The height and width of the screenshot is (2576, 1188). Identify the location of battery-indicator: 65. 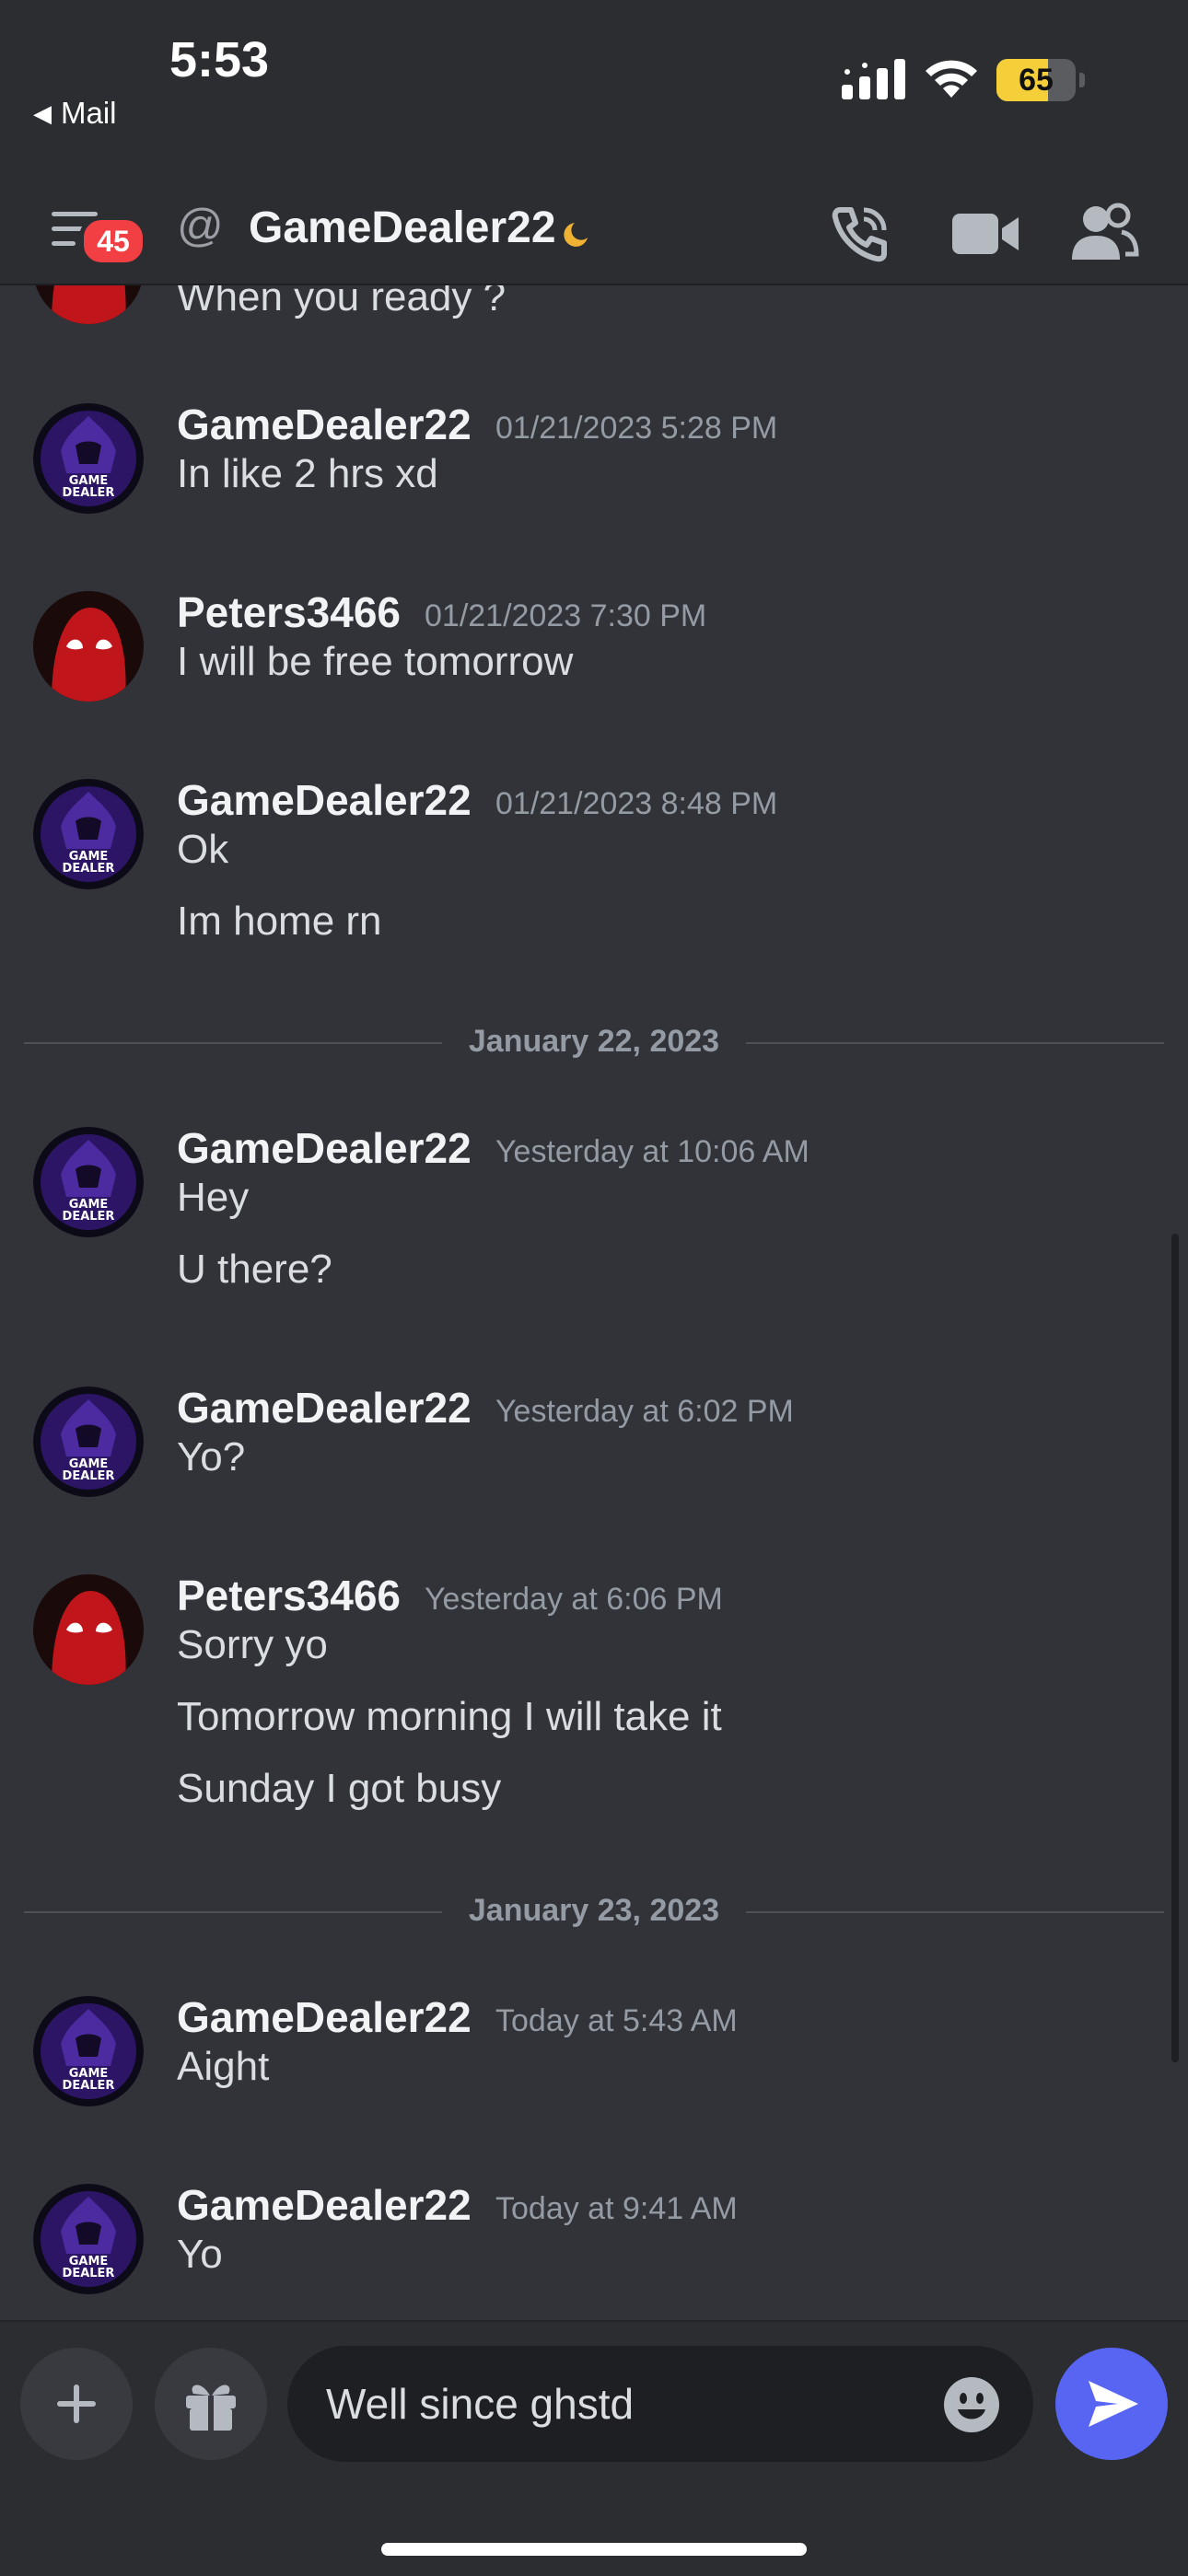
(1040, 80).